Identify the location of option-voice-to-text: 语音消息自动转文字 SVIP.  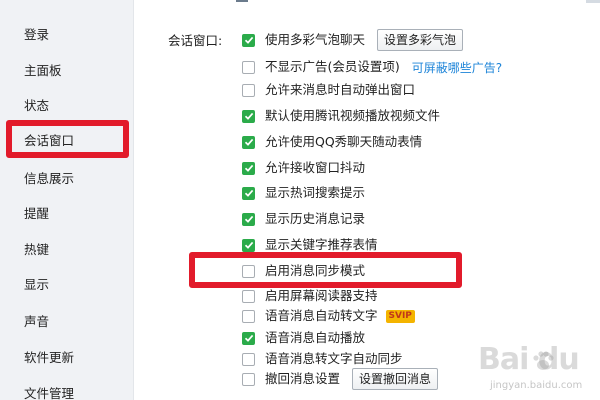
(328, 316).